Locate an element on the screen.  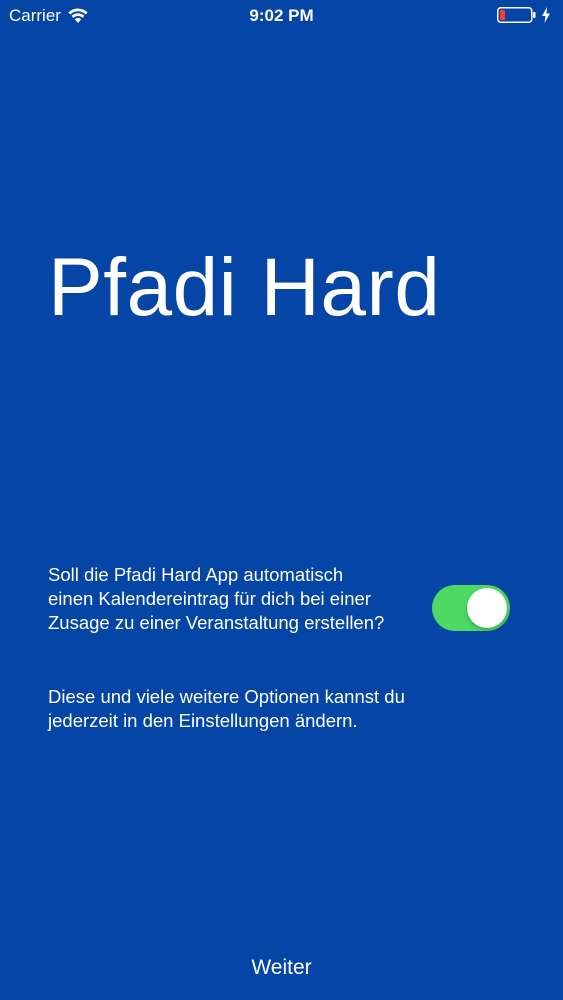
app-title: Pfadi Hard is located at coordinates (244, 287).